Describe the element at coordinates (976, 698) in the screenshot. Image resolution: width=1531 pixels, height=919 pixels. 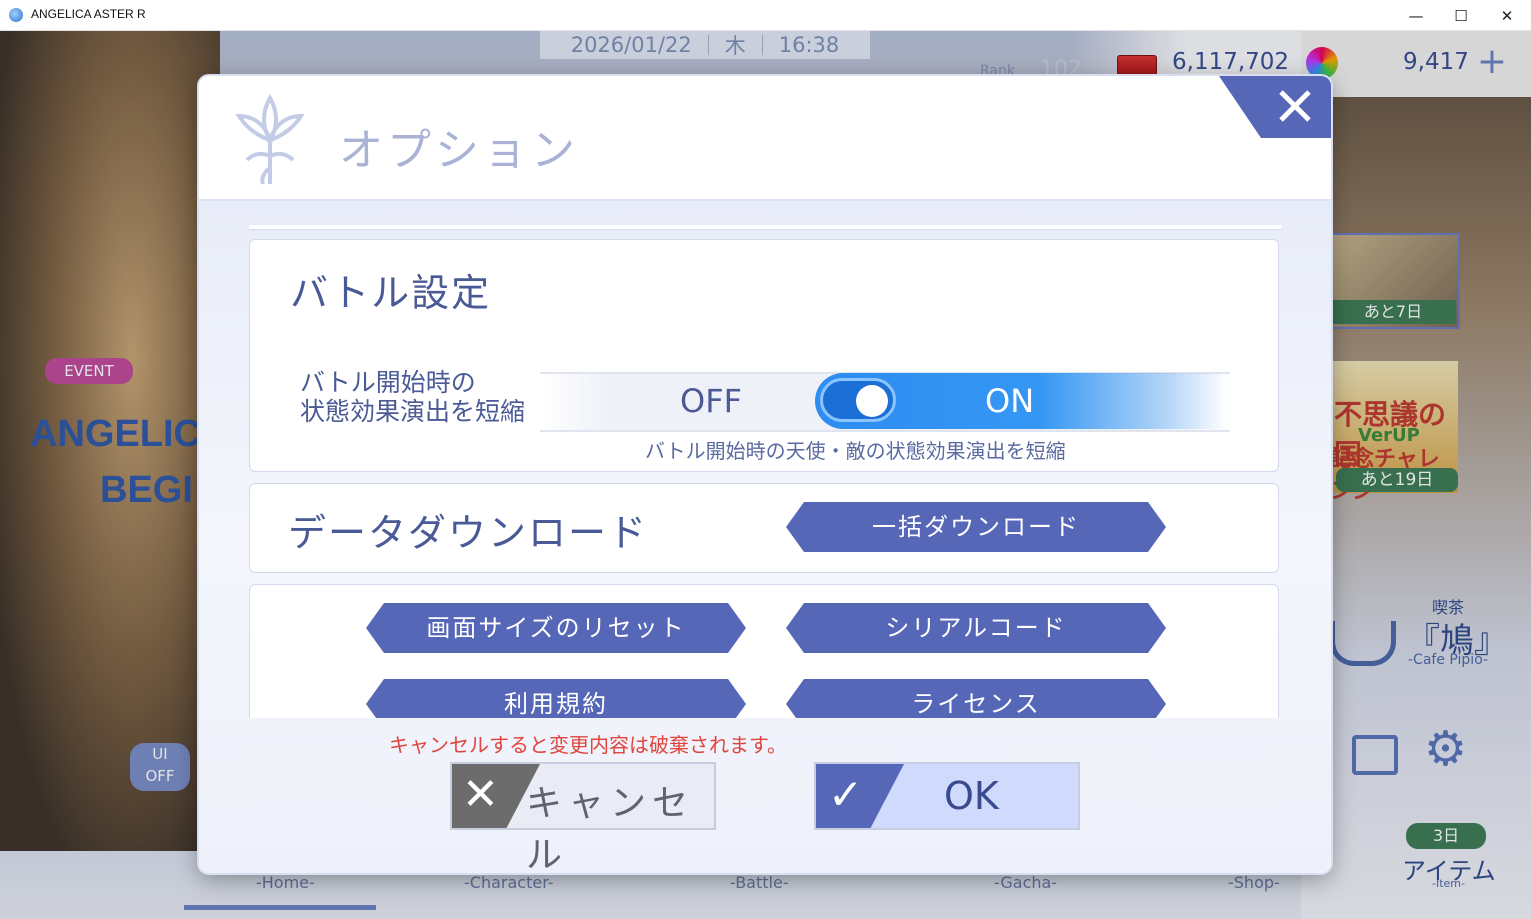
I see `license-button: ライセンス` at that location.